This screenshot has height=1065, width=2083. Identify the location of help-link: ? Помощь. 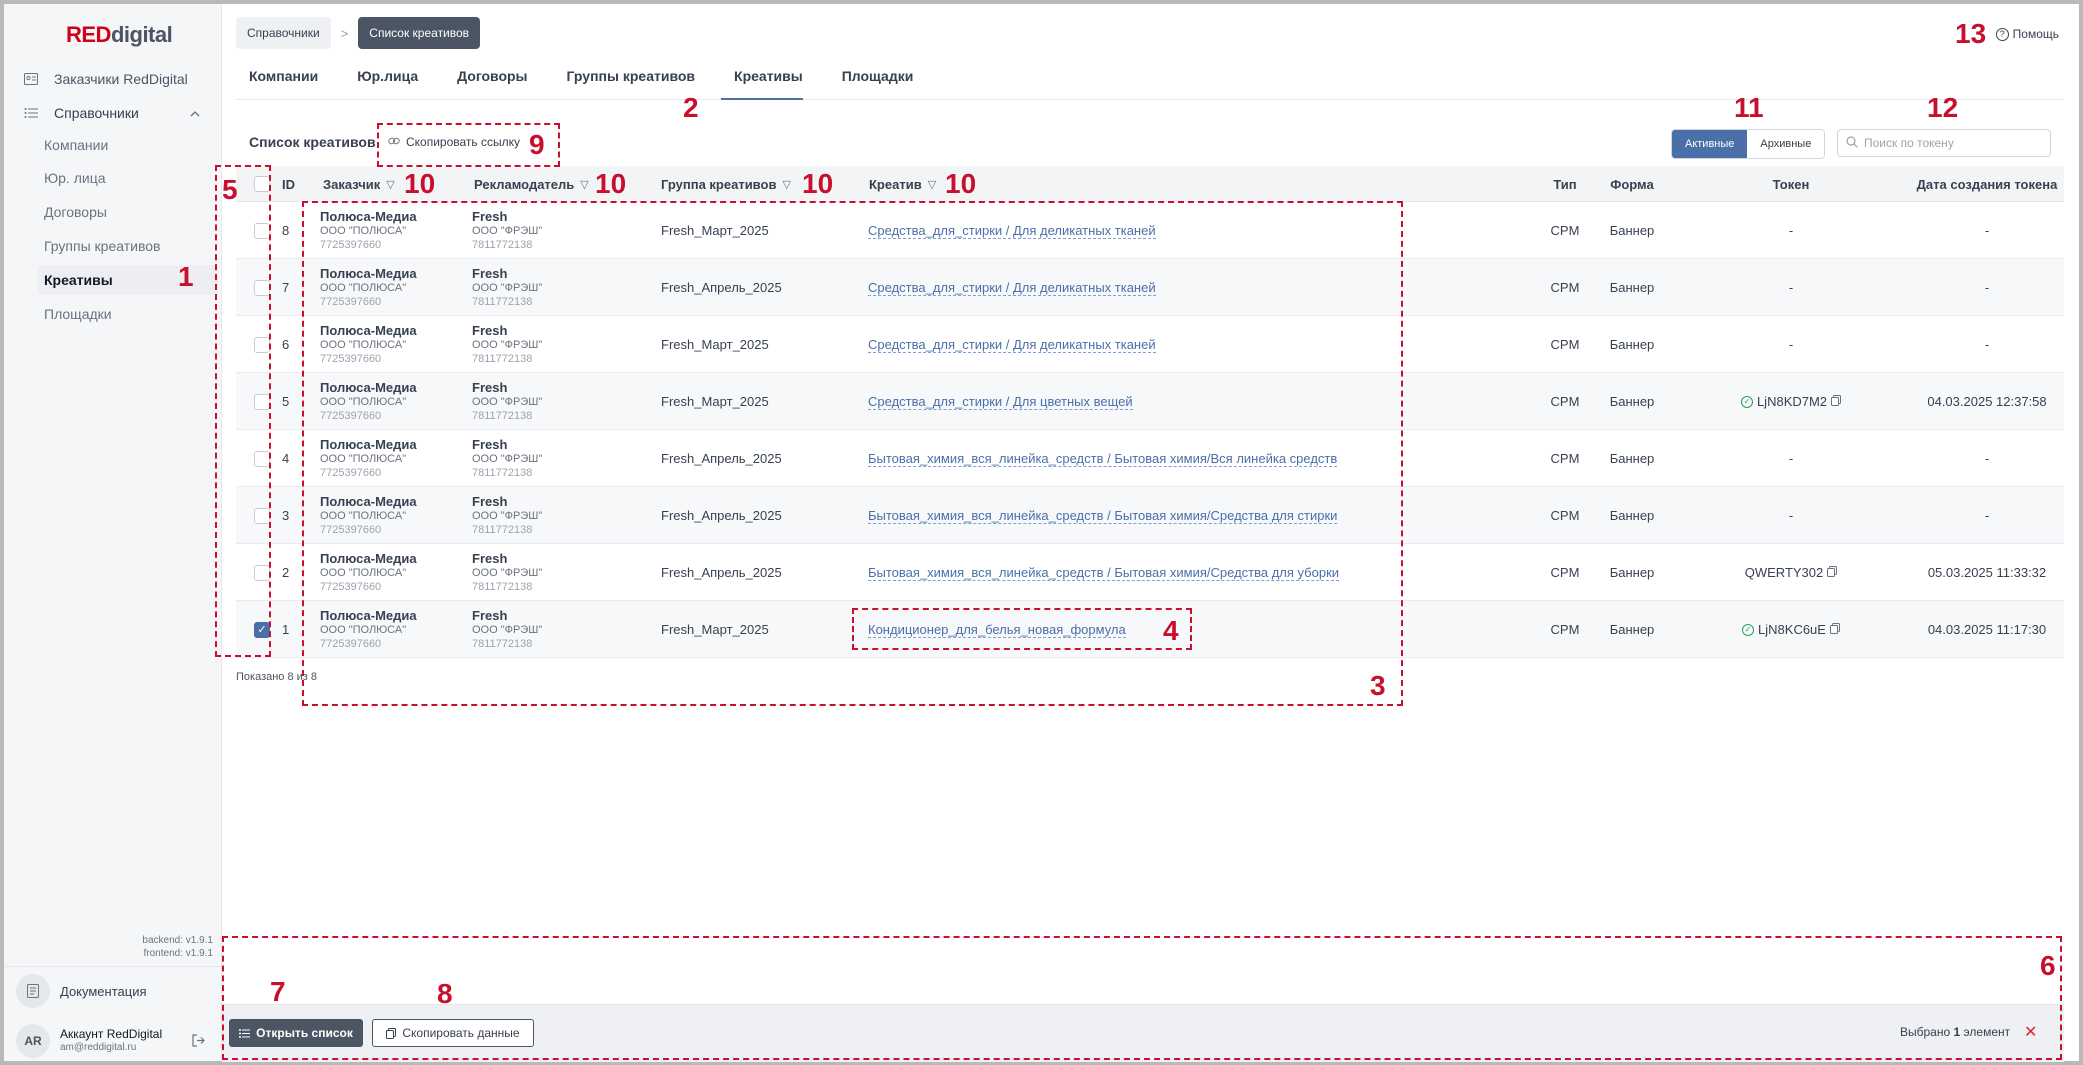
(2027, 34).